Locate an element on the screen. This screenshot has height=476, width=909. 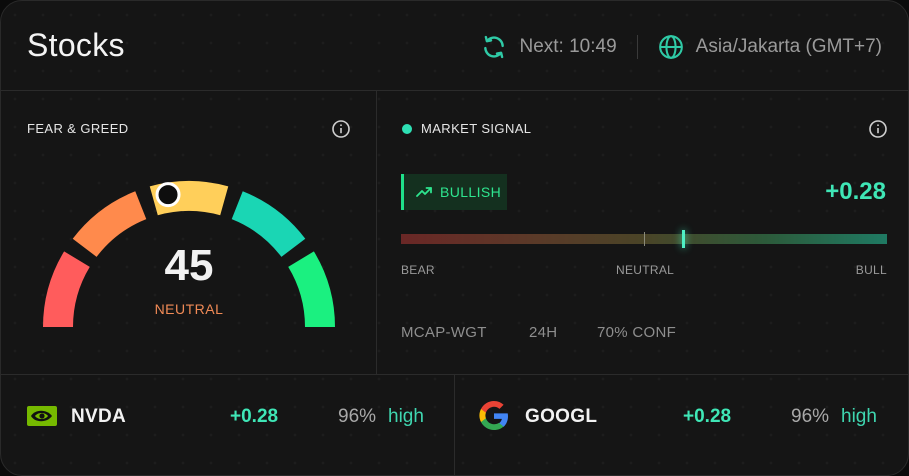
refresh-icon is located at coordinates (494, 47).